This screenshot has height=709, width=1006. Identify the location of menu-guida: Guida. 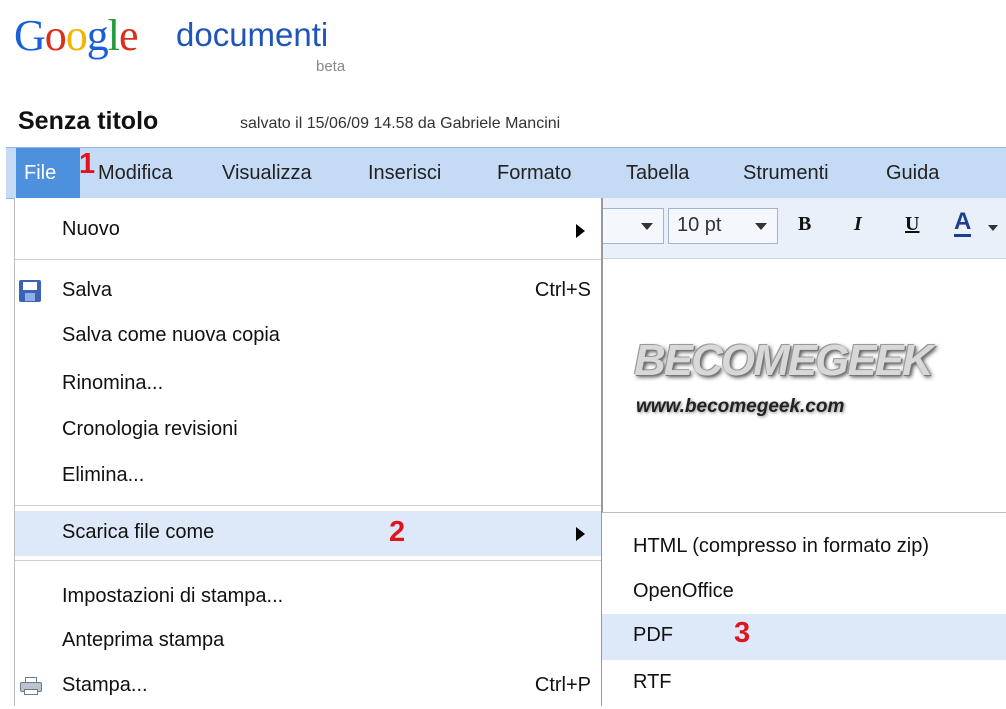
(912, 173).